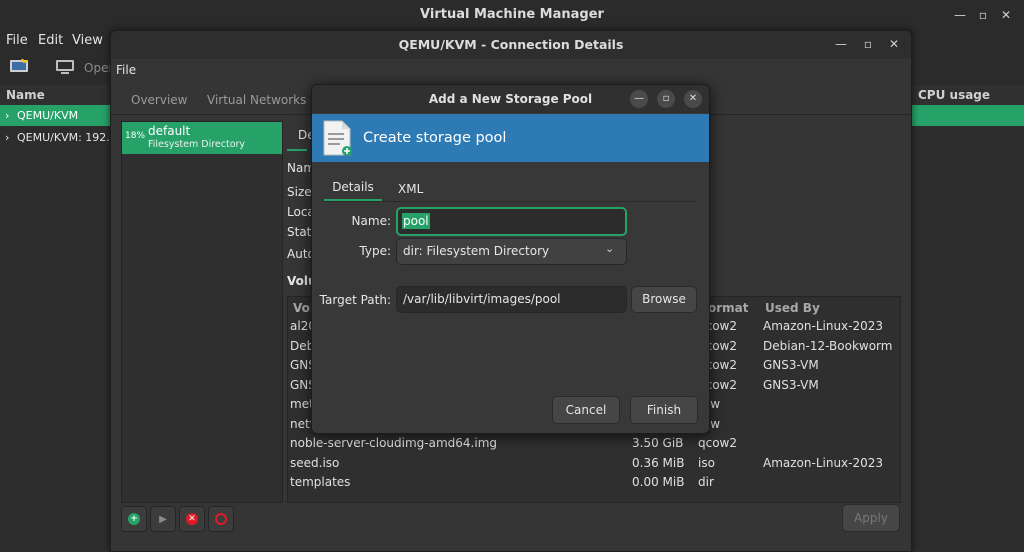  I want to click on browse-button: Browse, so click(664, 299).